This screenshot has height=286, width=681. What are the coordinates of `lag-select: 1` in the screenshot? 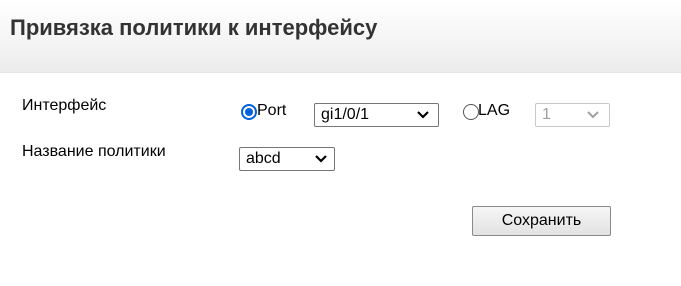 It's located at (572, 115).